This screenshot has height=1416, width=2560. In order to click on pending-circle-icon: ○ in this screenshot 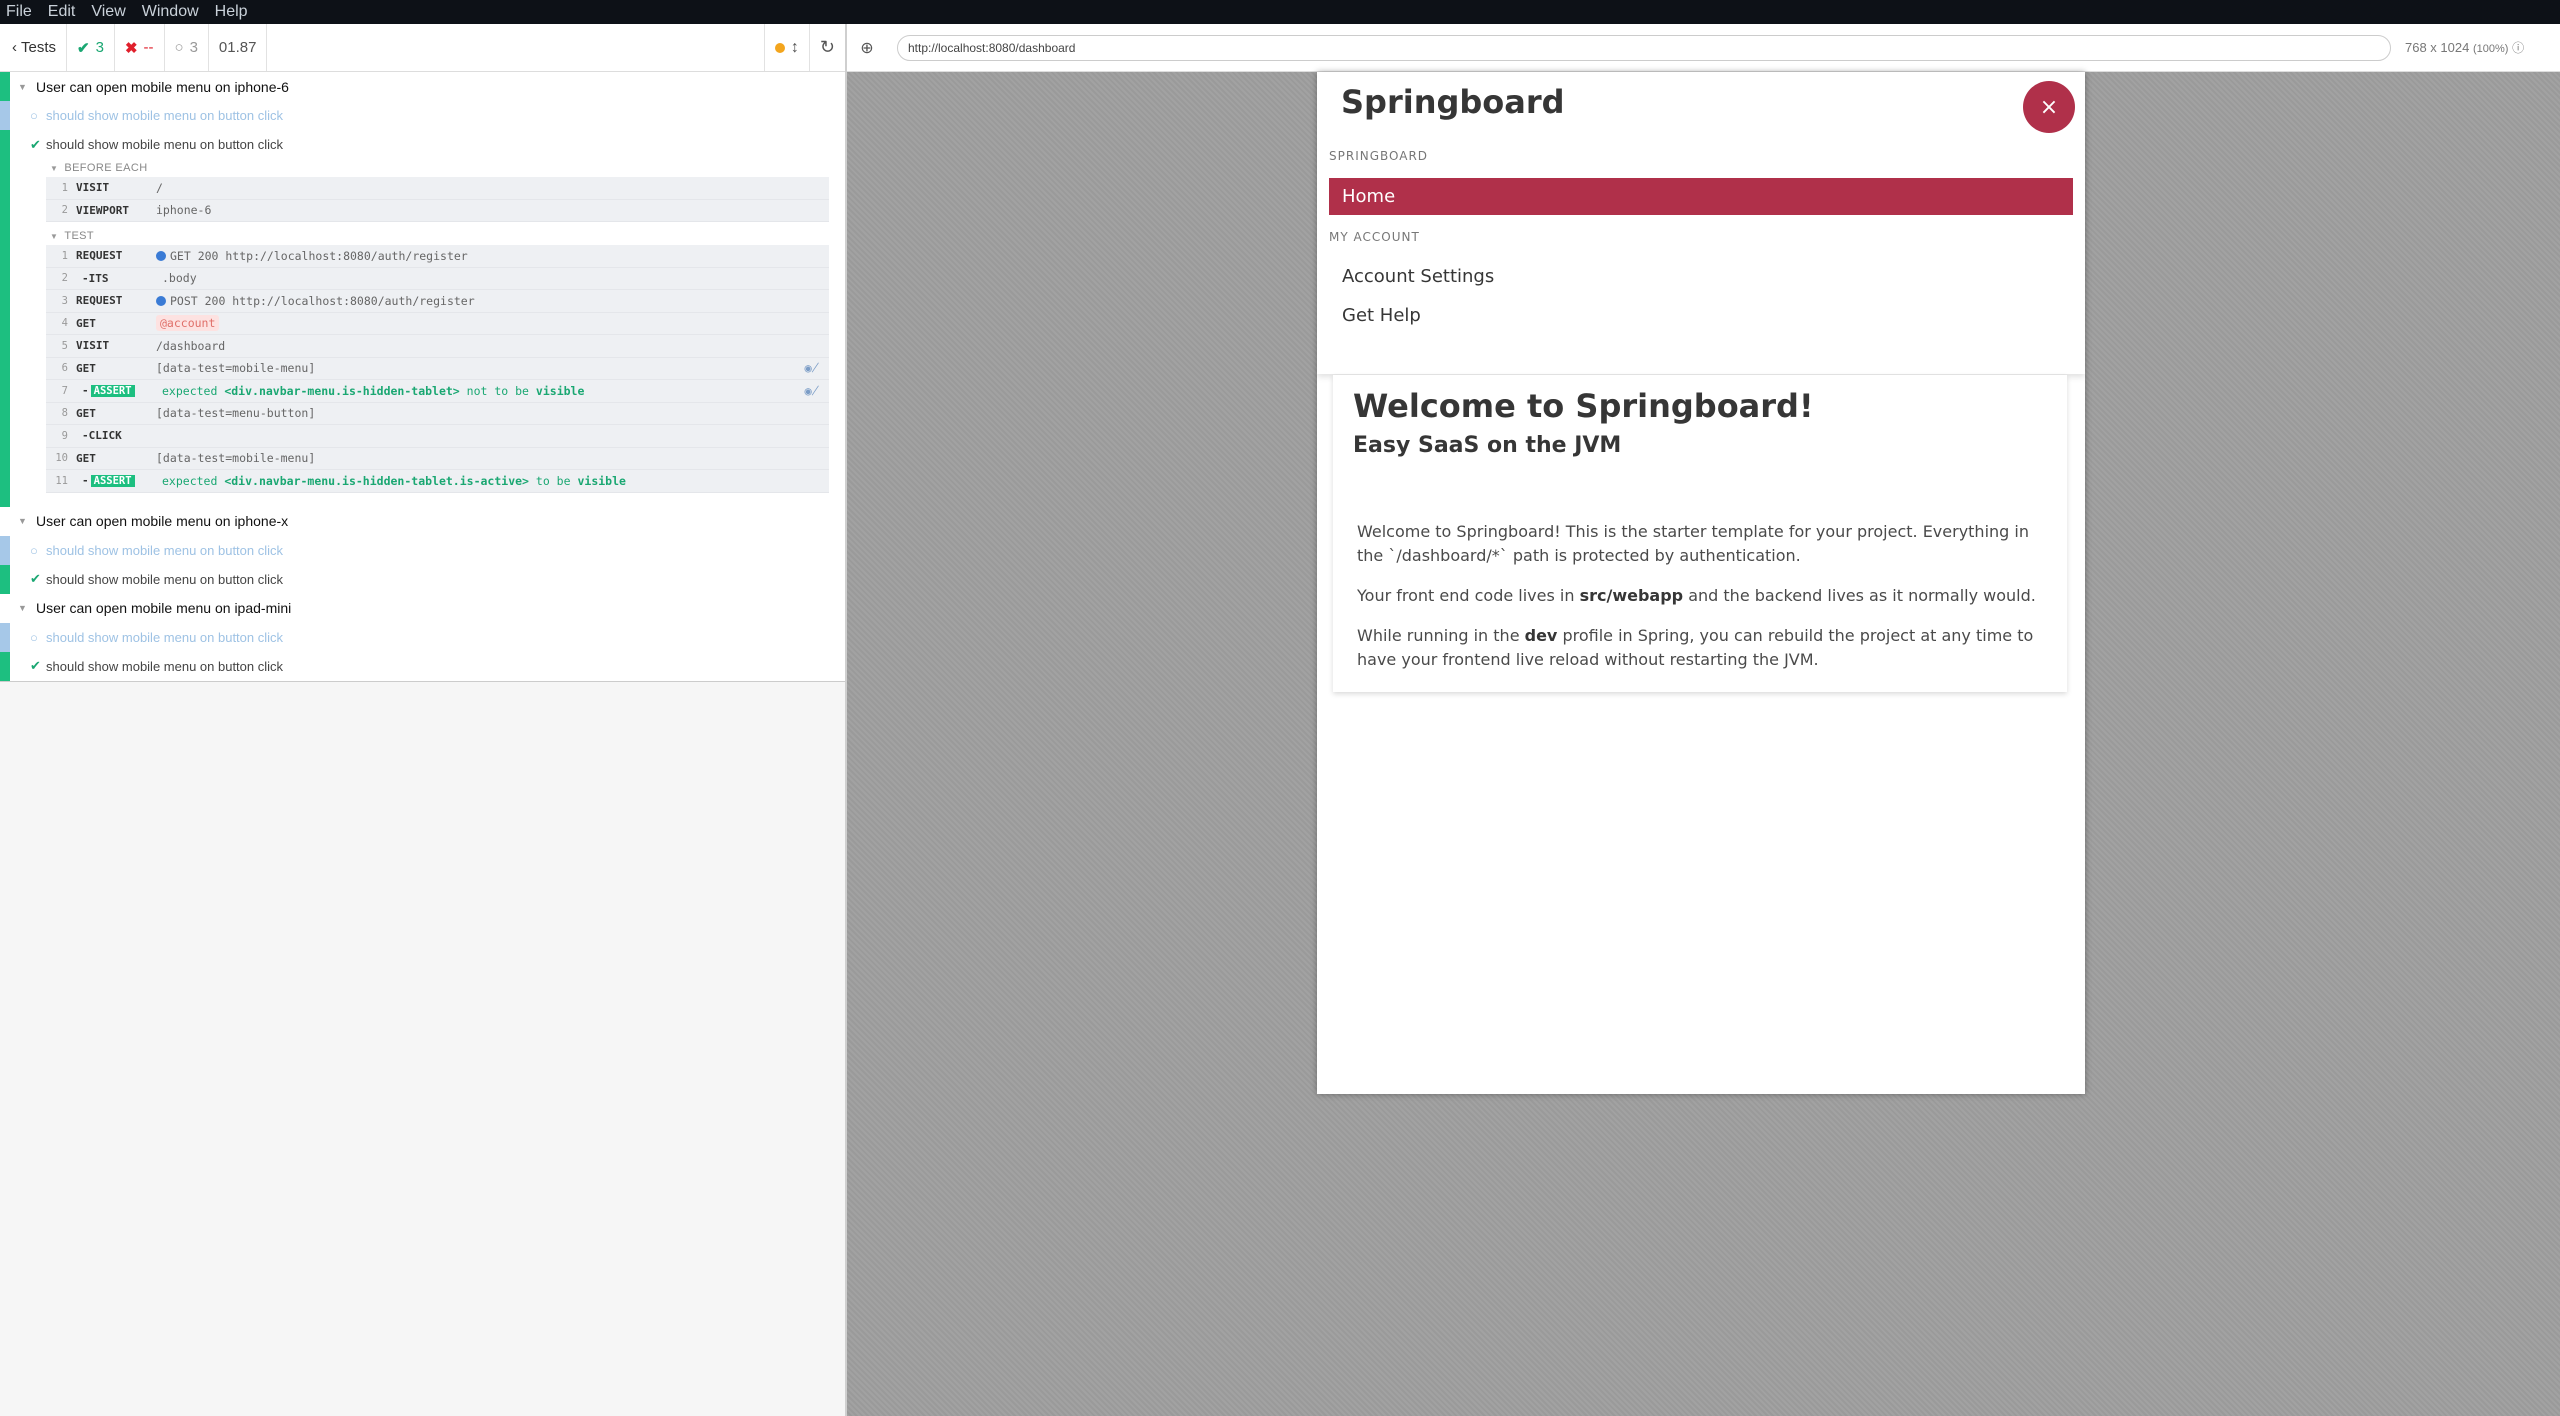, I will do `click(34, 115)`.